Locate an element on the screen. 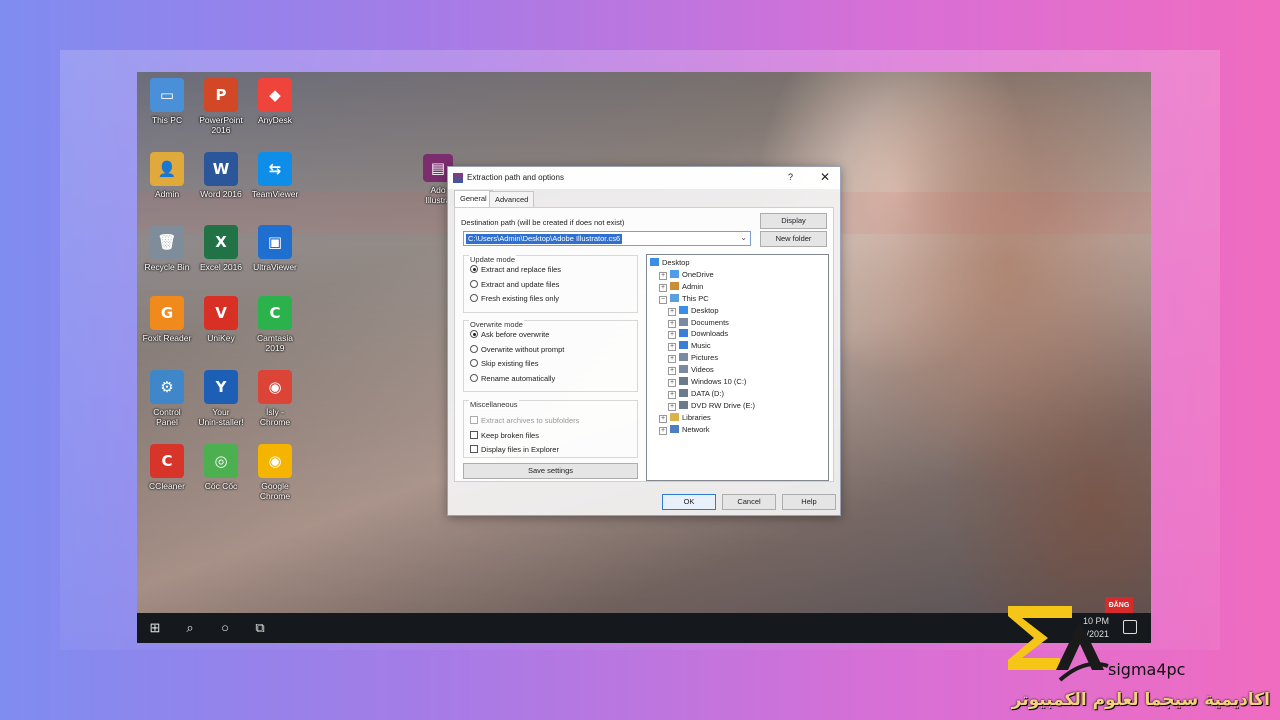 The image size is (1280, 720). desktop-icon: Y Your Unin-staller! is located at coordinates (221, 398).